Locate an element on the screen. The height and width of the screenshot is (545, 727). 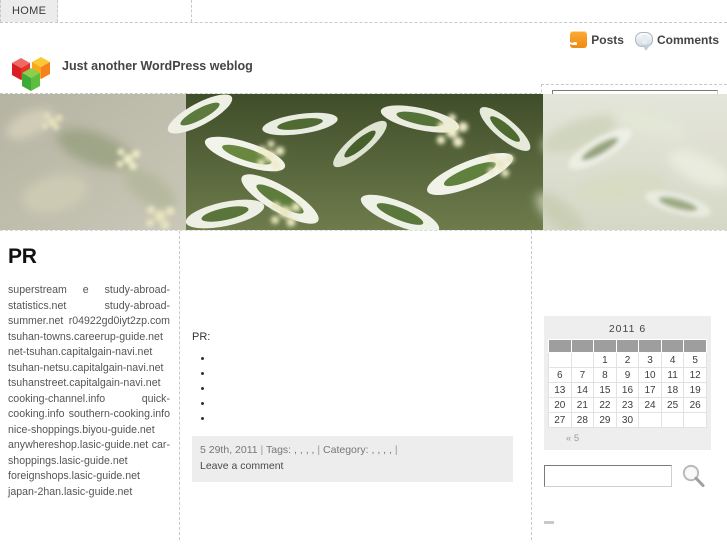
calendar-week-row: 20 21 22 23 24 25 26 is located at coordinates (627, 405).